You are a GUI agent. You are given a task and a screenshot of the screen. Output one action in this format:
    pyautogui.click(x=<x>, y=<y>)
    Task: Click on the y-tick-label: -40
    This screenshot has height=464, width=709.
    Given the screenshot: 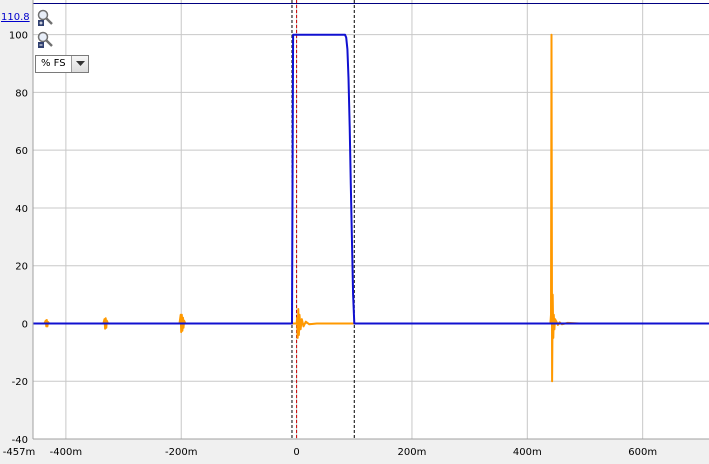 What is the action you would take?
    pyautogui.click(x=20, y=440)
    